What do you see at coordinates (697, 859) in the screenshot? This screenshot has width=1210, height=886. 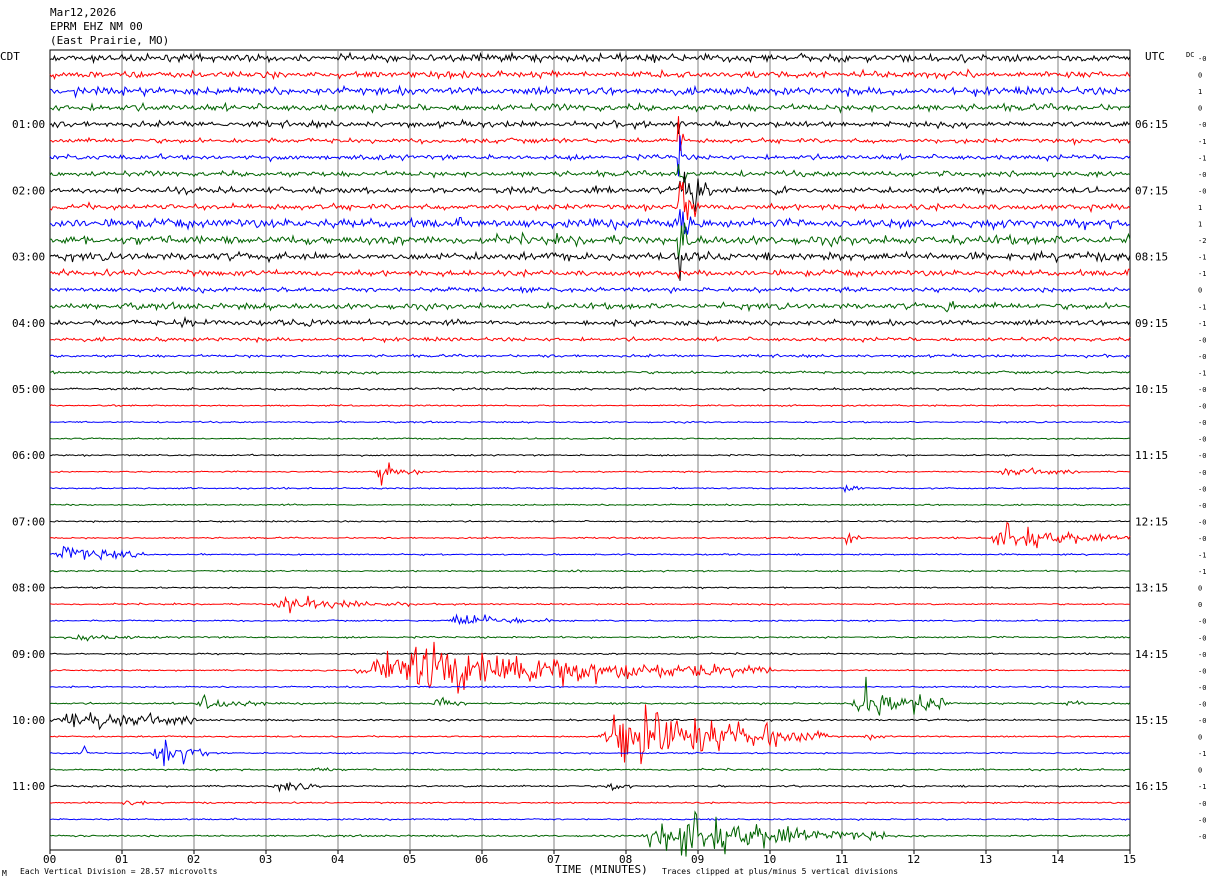 I see `x-tick-label: 09` at bounding box center [697, 859].